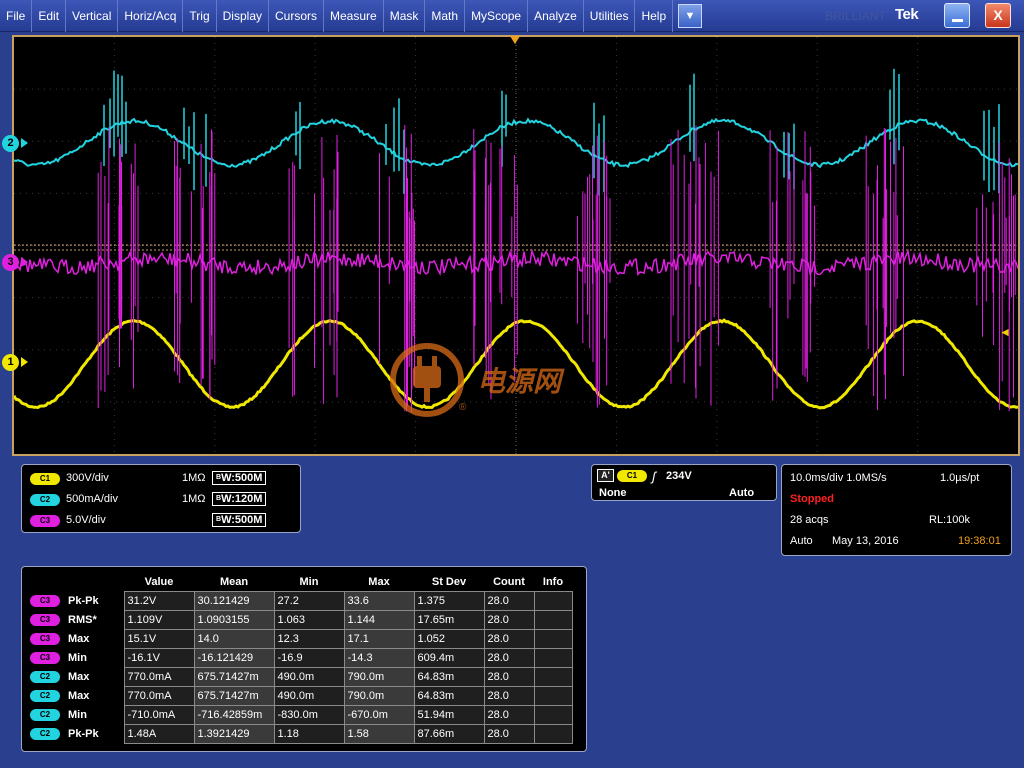 The height and width of the screenshot is (768, 1024). I want to click on measurement-cell-max: 1.58, so click(379, 733).